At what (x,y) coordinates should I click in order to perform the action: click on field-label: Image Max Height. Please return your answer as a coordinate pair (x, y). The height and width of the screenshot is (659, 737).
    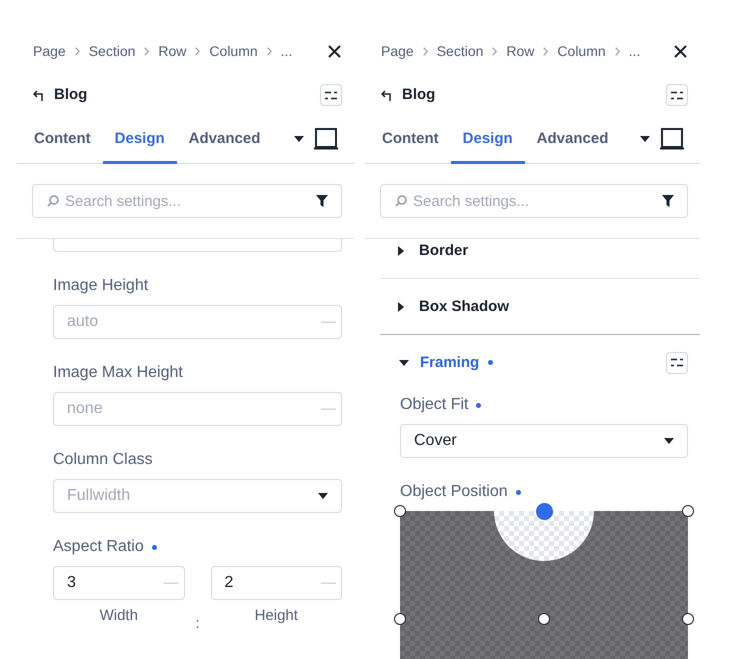
    Looking at the image, I should click on (118, 373).